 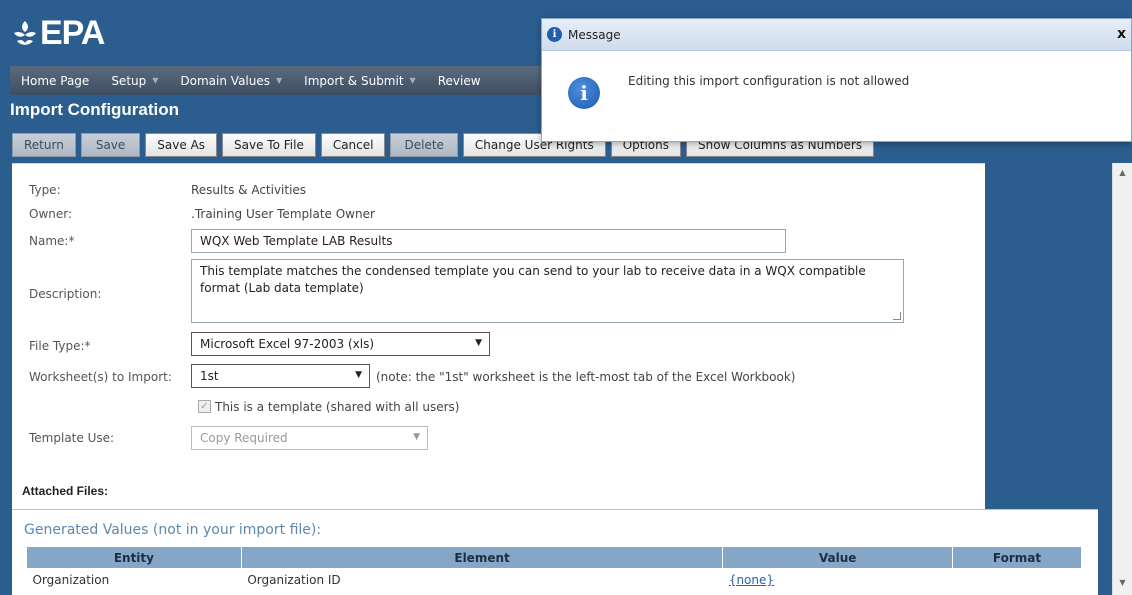 I want to click on cancel-button: Cancel, so click(x=353, y=145).